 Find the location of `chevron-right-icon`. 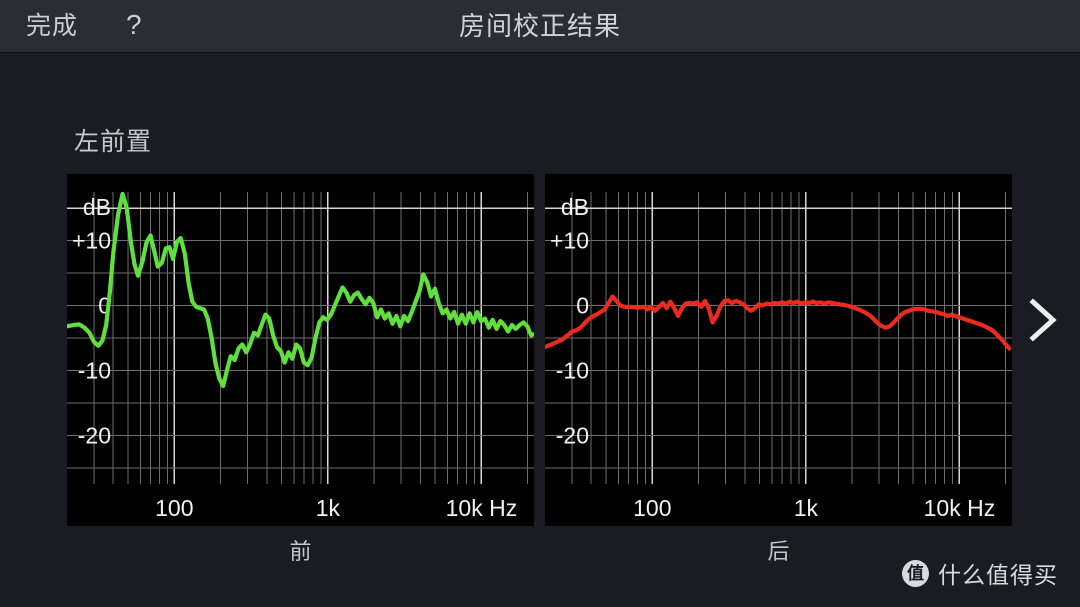

chevron-right-icon is located at coordinates (1043, 320).